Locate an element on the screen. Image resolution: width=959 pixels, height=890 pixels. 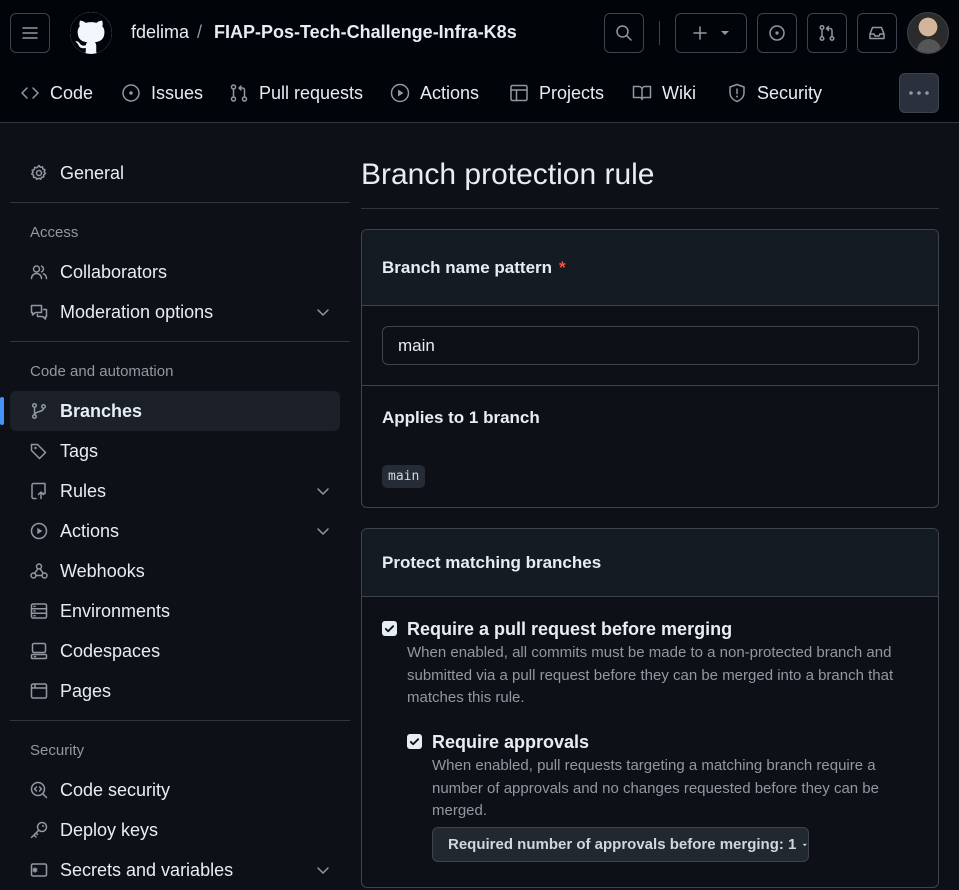
tab-security-label: Security is located at coordinates (790, 92).